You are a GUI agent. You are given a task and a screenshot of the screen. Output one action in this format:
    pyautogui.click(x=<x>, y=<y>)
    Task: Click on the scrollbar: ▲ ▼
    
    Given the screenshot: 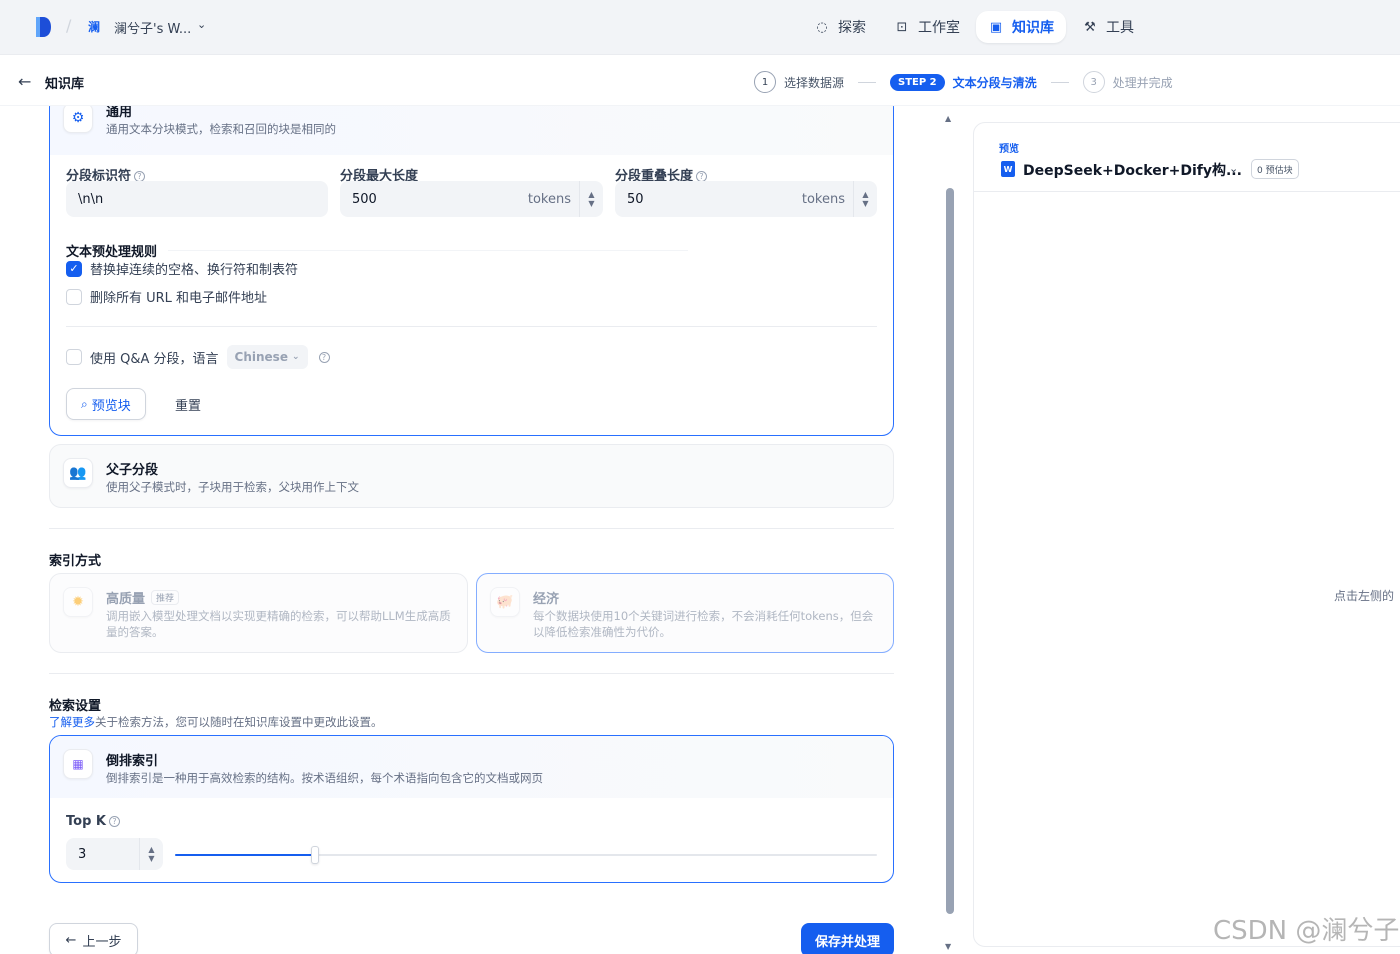 What is the action you would take?
    pyautogui.click(x=950, y=530)
    